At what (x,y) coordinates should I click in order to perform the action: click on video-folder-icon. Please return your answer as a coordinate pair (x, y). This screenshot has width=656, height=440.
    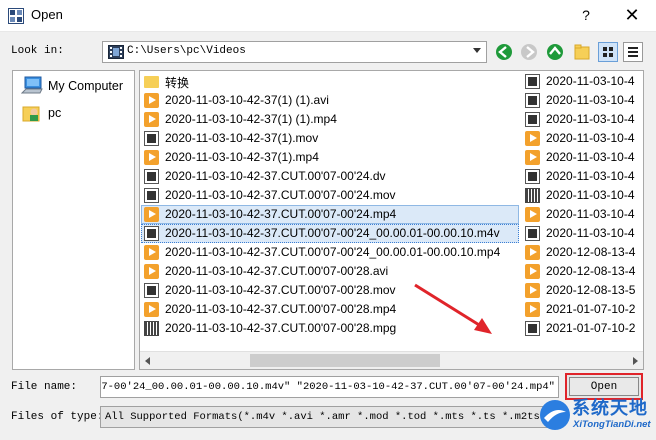
    Looking at the image, I should click on (116, 52).